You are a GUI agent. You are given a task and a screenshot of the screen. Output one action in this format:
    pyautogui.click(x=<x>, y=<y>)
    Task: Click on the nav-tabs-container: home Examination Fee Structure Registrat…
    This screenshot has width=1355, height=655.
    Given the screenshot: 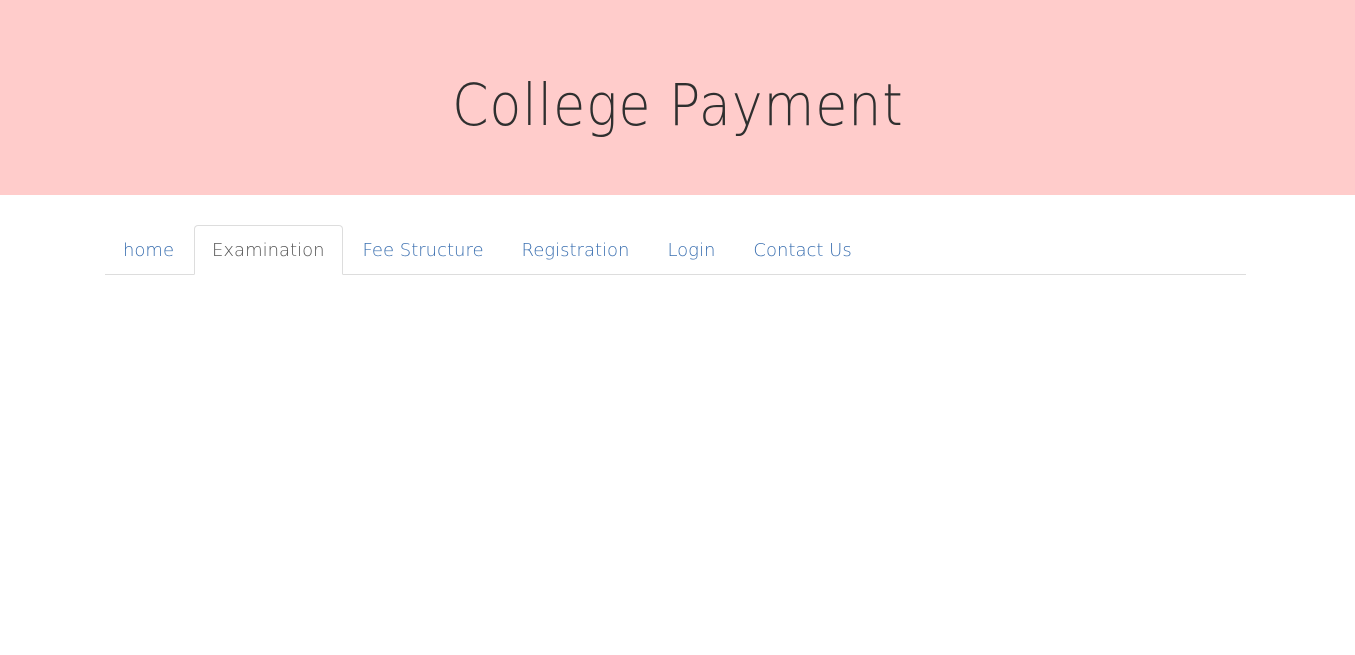 What is the action you would take?
    pyautogui.click(x=675, y=250)
    